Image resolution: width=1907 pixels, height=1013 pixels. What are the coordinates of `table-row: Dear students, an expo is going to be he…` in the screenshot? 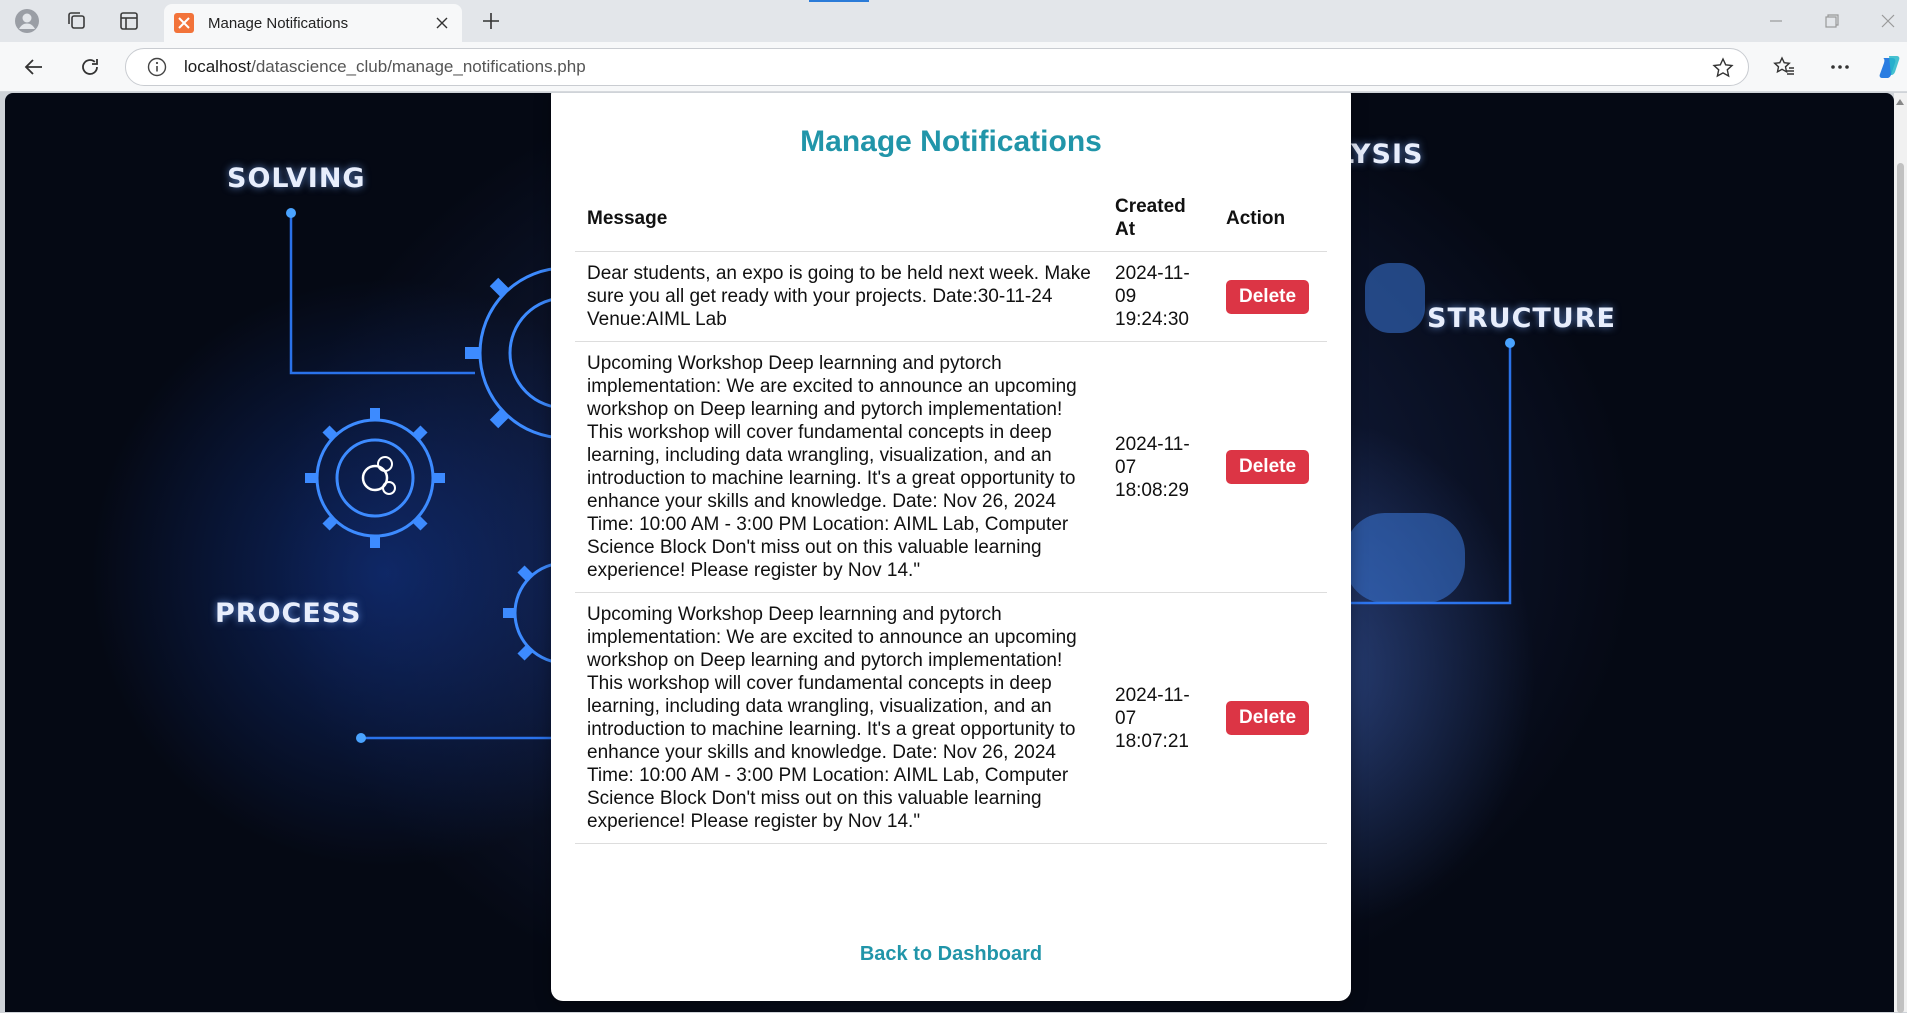 It's located at (951, 296).